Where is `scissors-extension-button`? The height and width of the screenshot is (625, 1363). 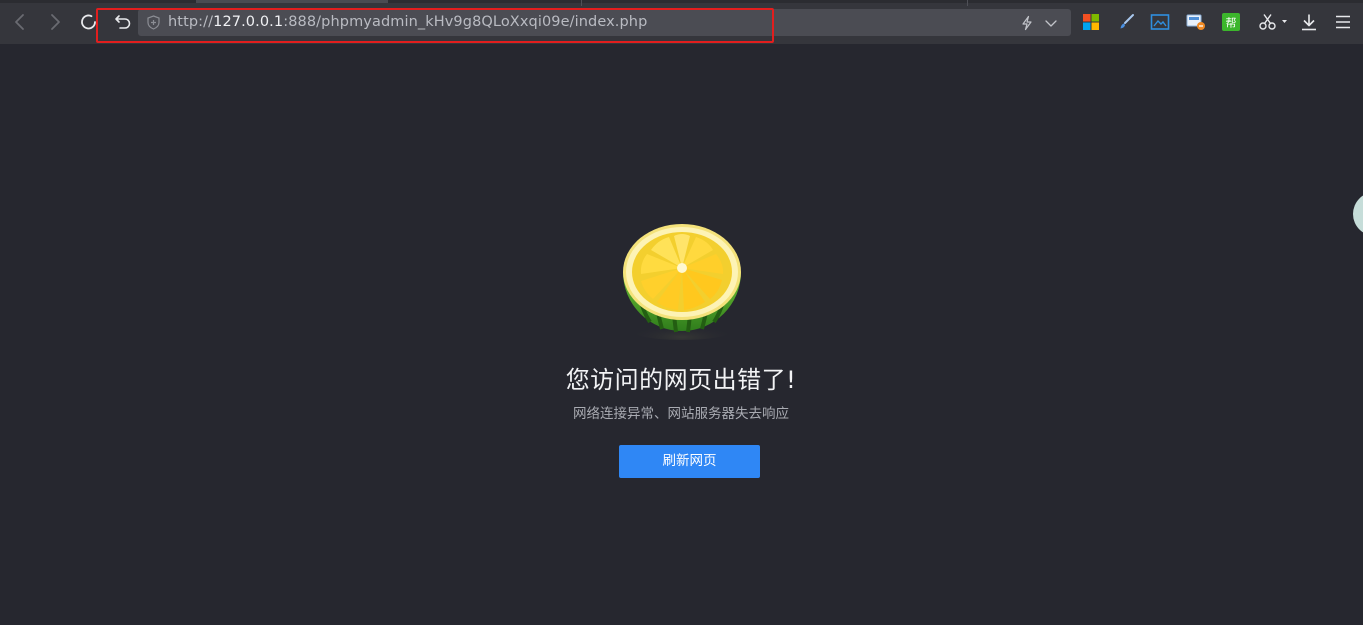 scissors-extension-button is located at coordinates (1273, 22).